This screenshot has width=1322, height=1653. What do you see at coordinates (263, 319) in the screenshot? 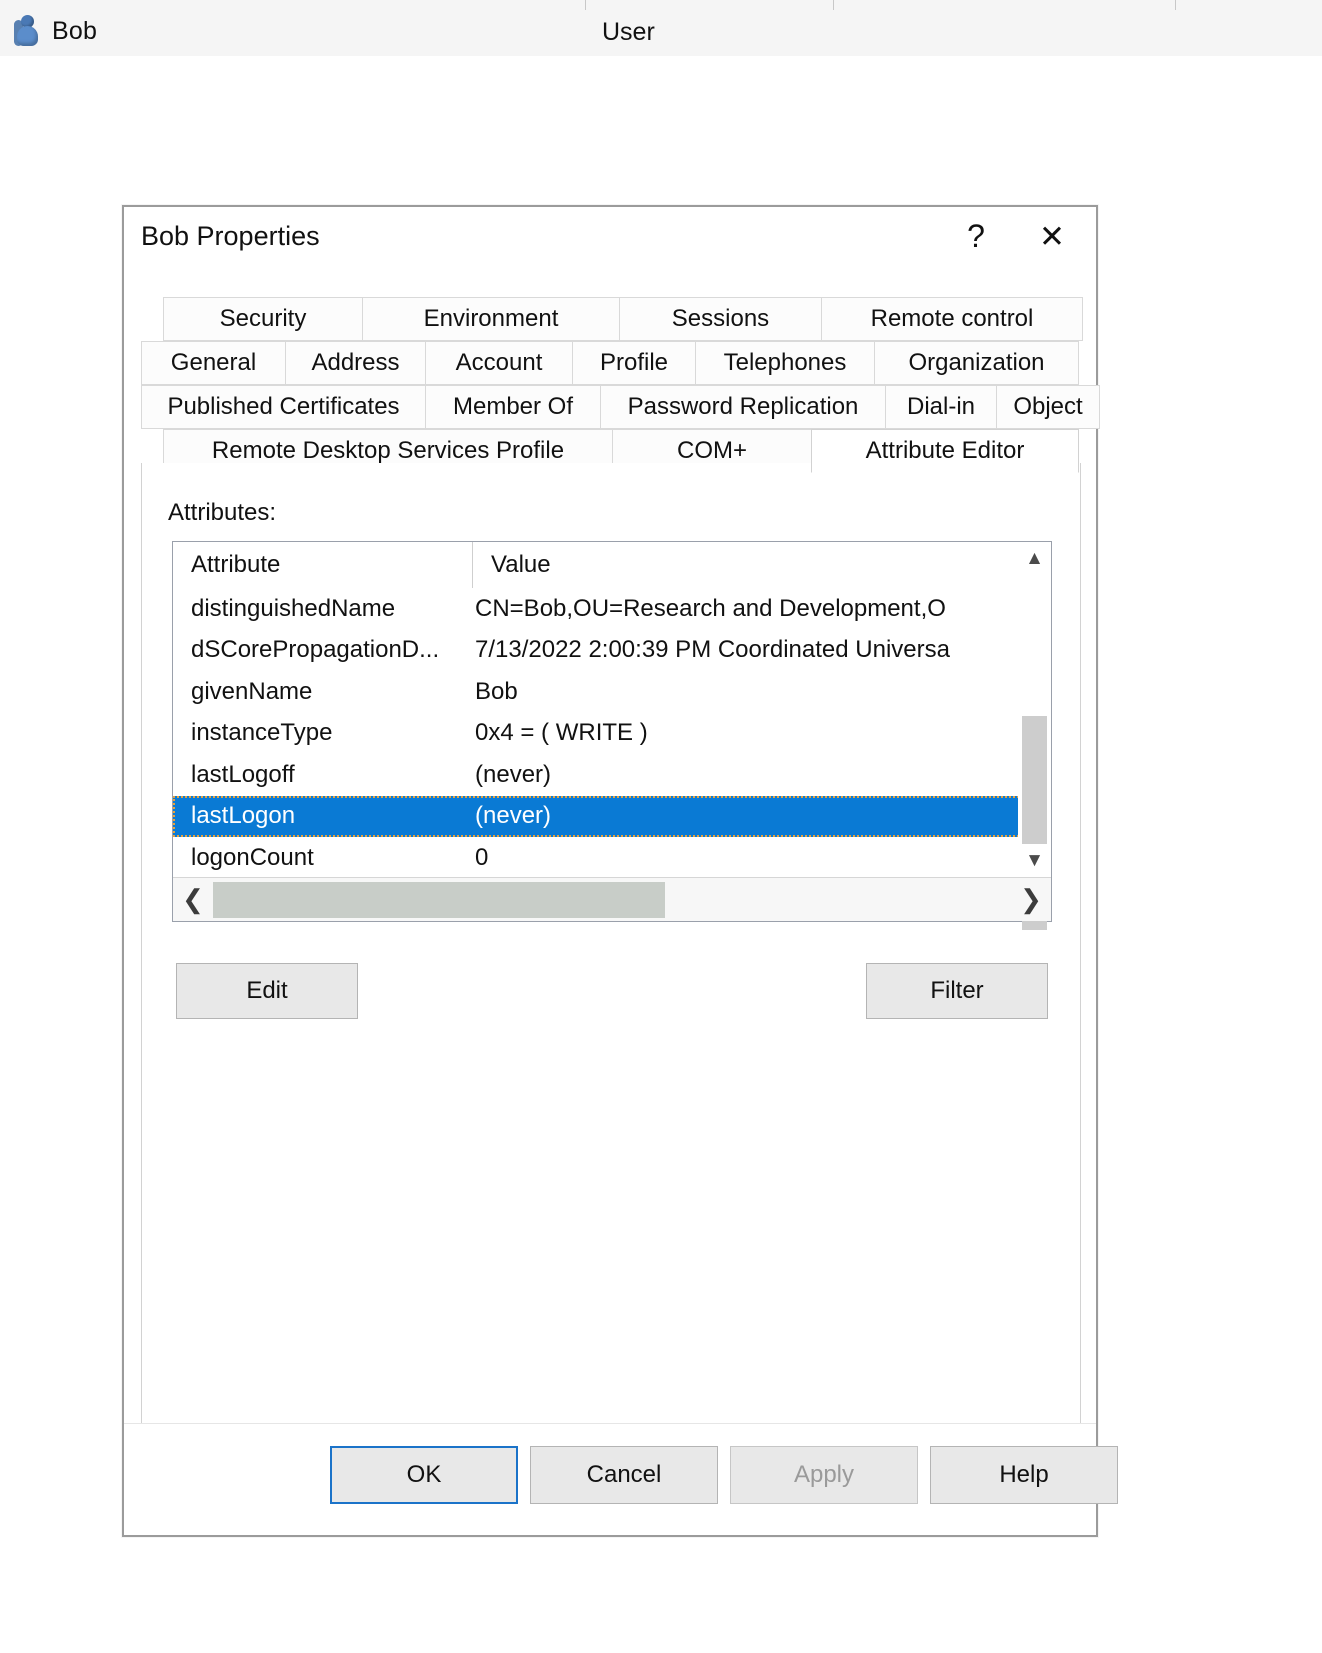
I see `tab-security: Security` at bounding box center [263, 319].